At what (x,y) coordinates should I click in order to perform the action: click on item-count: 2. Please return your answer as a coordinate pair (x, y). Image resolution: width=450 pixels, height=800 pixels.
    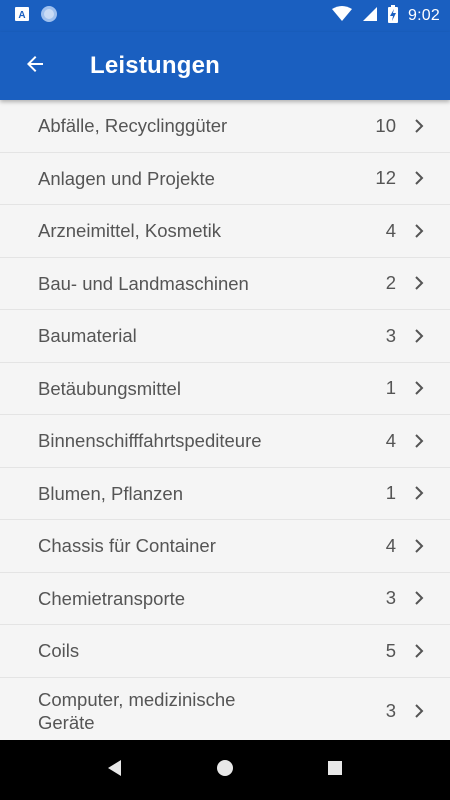
    Looking at the image, I should click on (390, 283).